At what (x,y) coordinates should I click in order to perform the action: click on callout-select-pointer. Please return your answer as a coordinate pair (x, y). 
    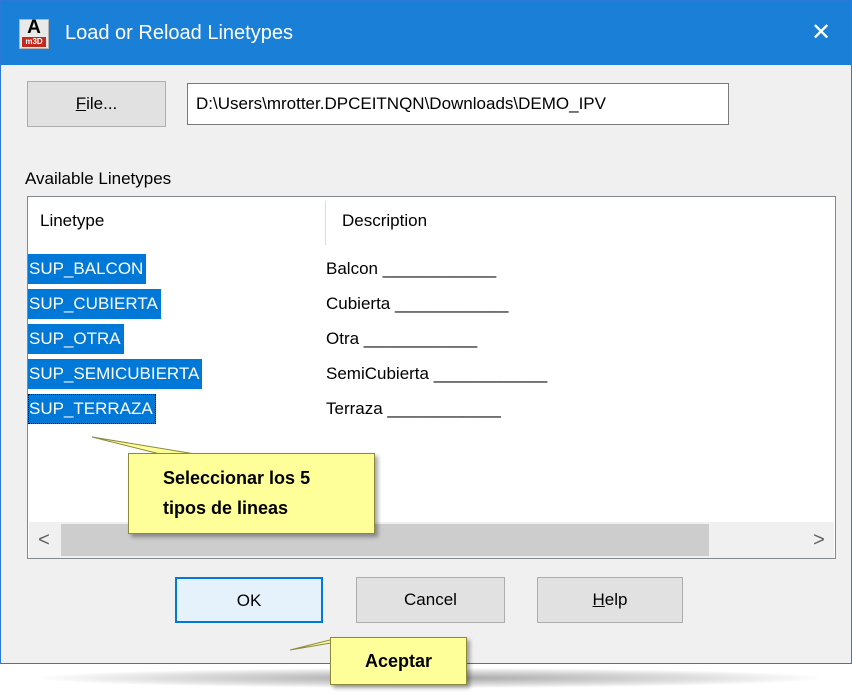
    Looking at the image, I should click on (143, 445).